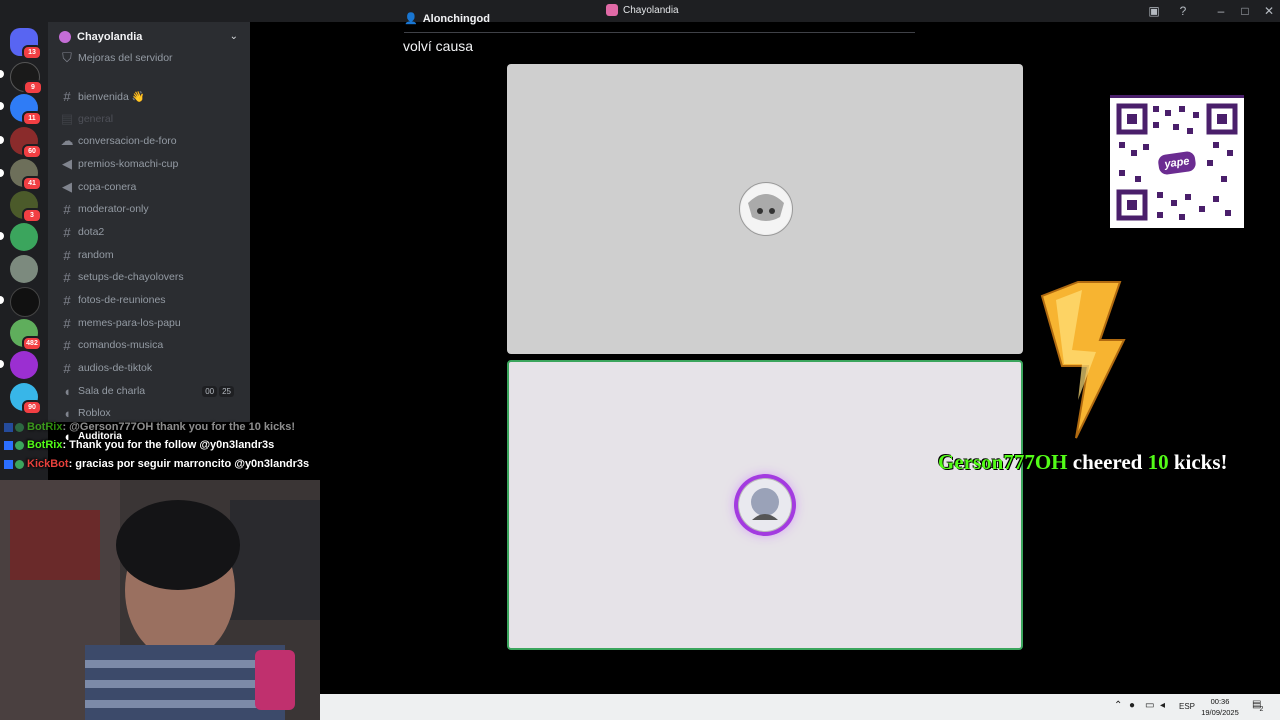 This screenshot has height=720, width=1280. What do you see at coordinates (411, 19) in the screenshot?
I see `user-icon: 👤` at bounding box center [411, 19].